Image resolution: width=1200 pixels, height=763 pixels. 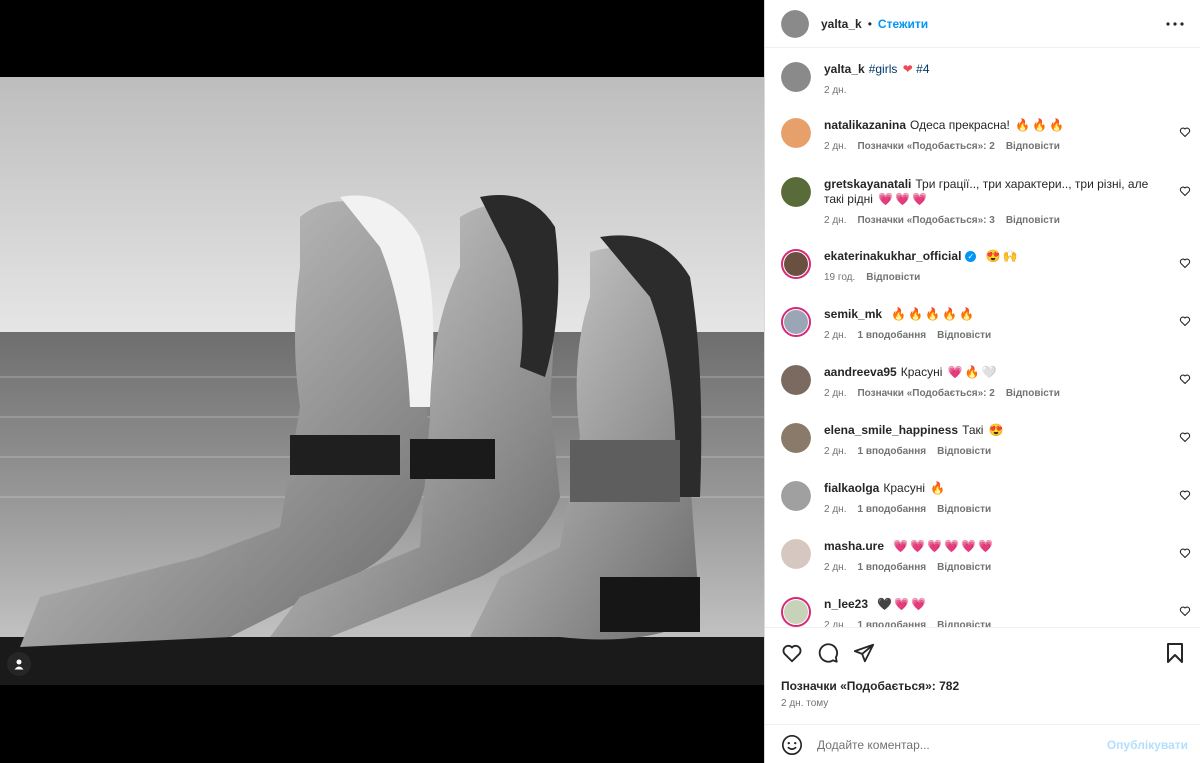 What do you see at coordinates (860, 372) in the screenshot?
I see `comment-username: aandreeva95` at bounding box center [860, 372].